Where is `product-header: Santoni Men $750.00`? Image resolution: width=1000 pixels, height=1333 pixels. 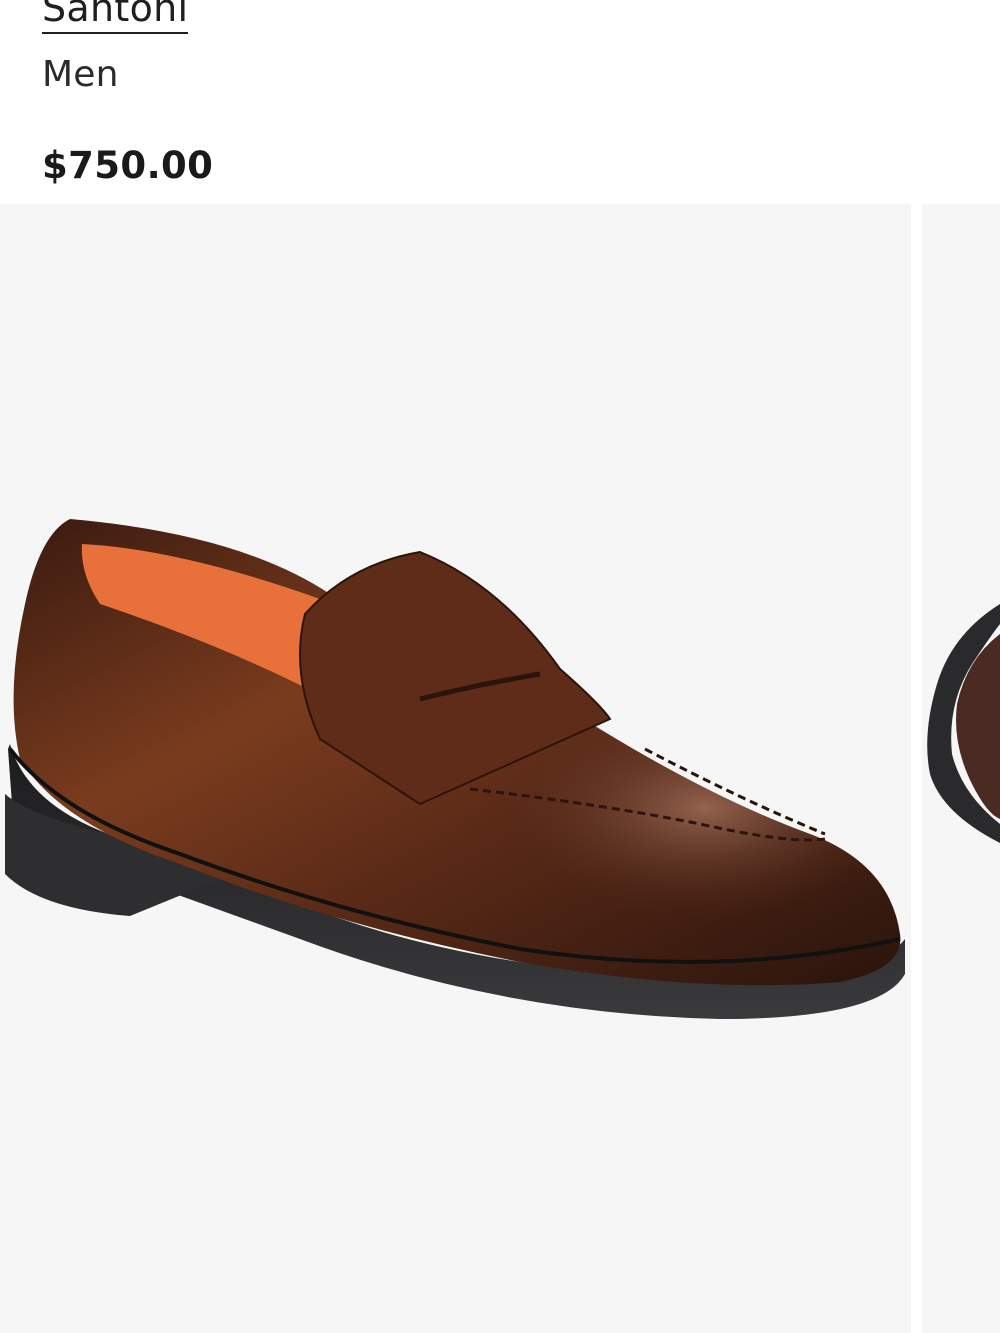
product-header: Santoni Men $750.00 is located at coordinates (492, 102).